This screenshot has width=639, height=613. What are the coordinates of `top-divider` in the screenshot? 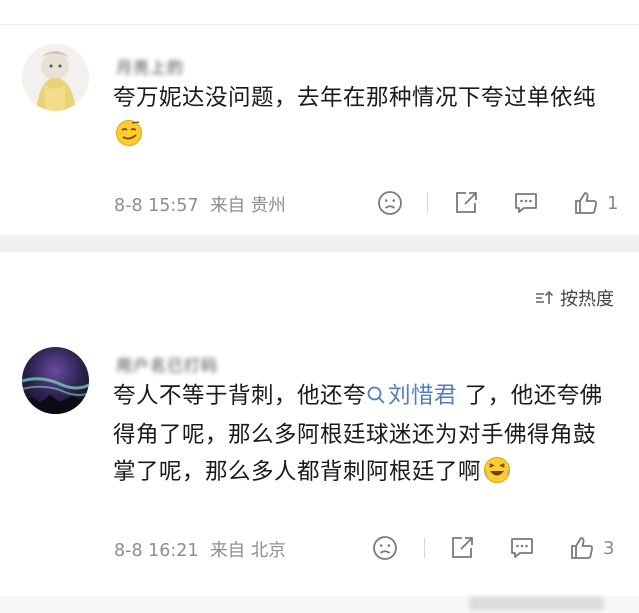 It's located at (319, 24).